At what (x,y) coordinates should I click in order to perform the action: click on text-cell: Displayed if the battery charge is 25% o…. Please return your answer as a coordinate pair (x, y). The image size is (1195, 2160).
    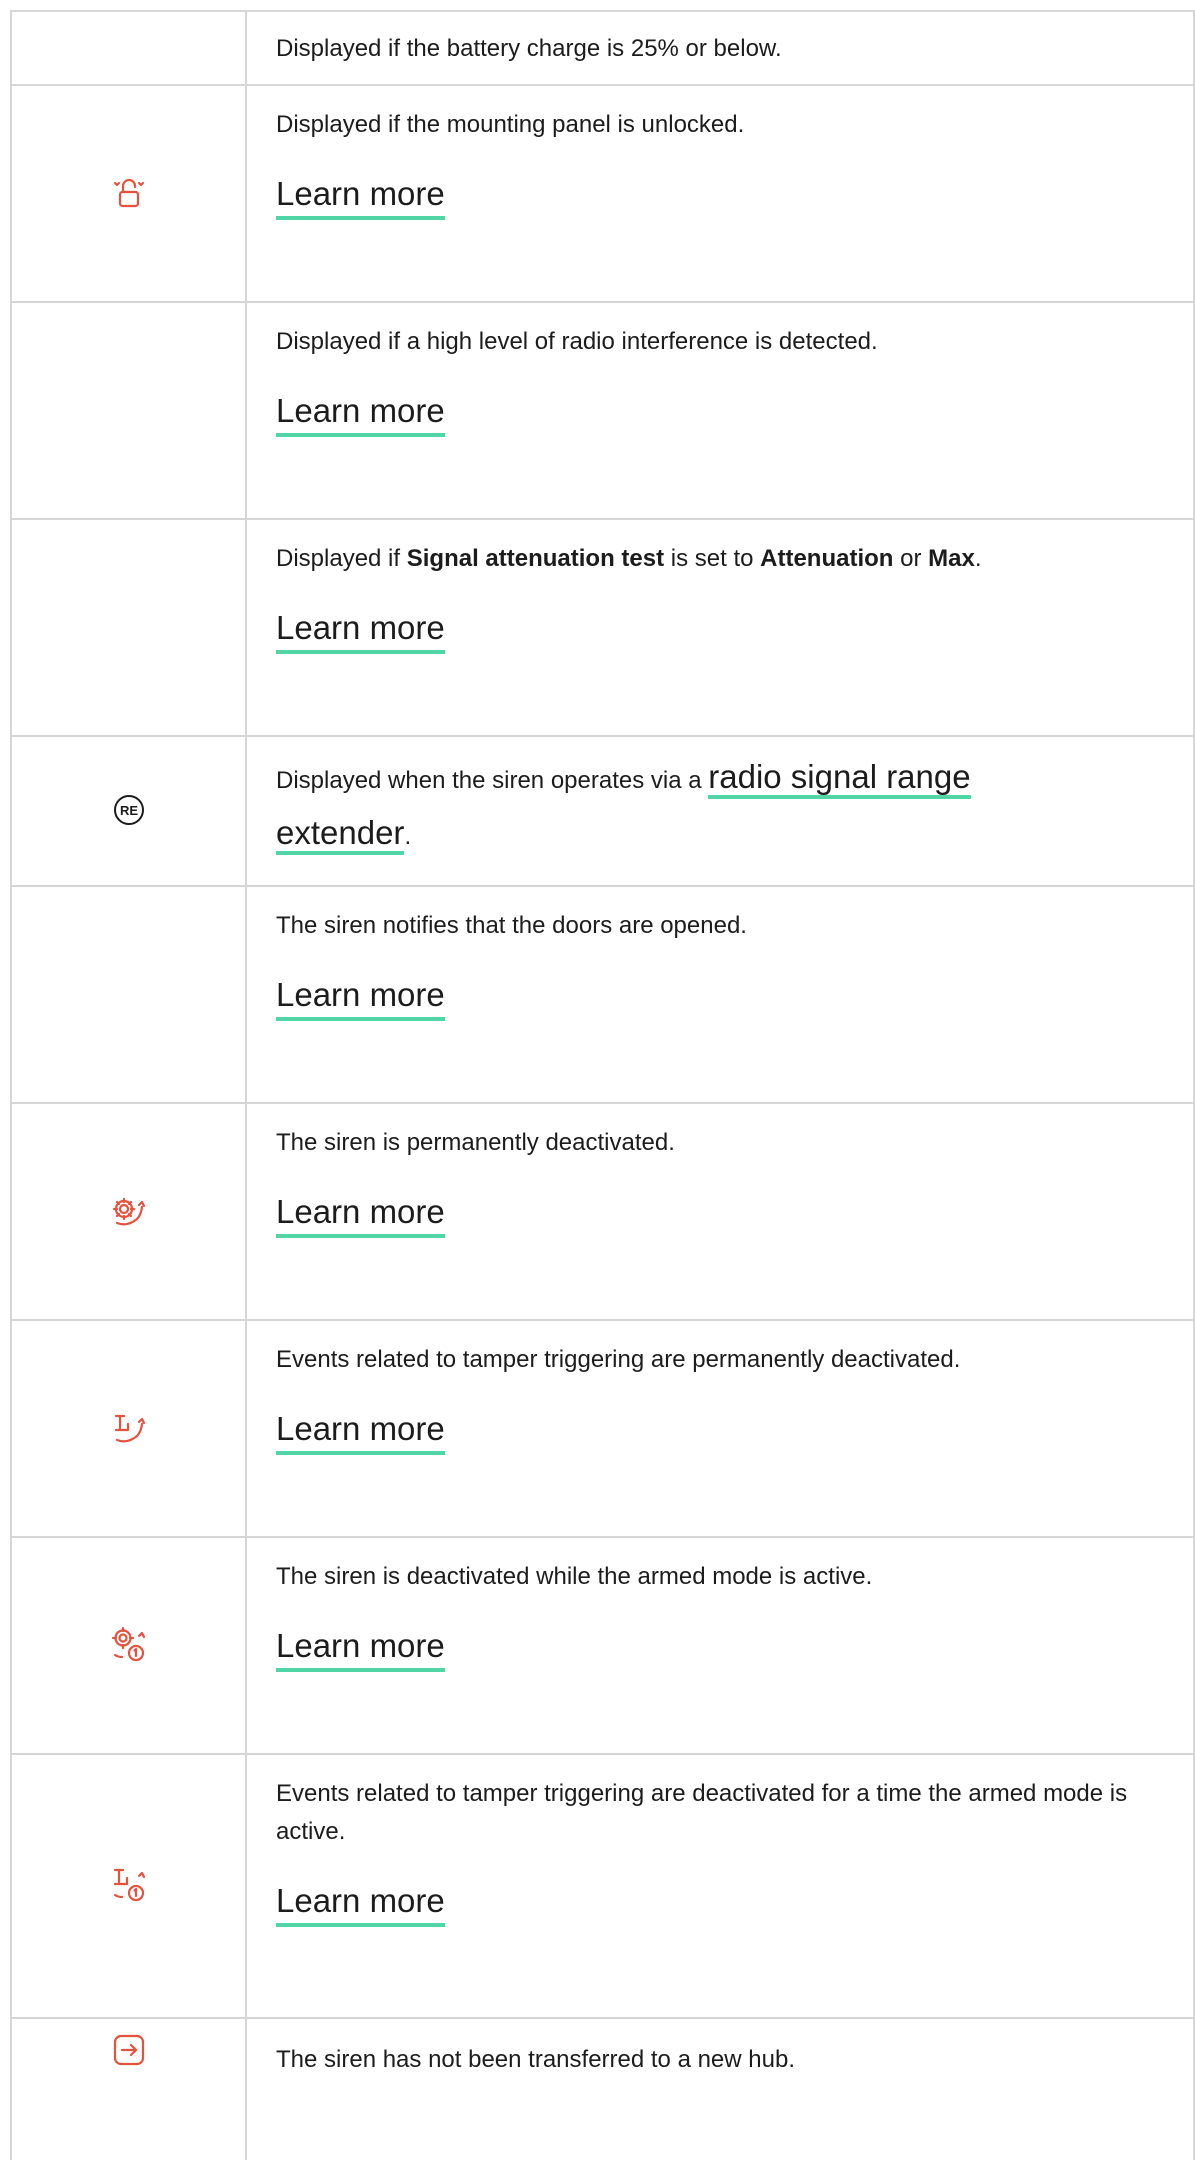
    Looking at the image, I should click on (721, 48).